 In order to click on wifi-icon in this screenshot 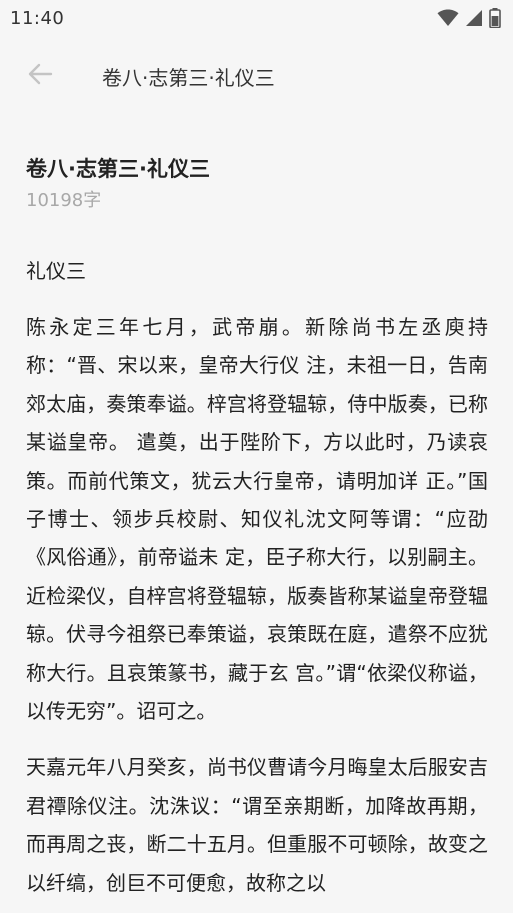, I will do `click(448, 18)`.